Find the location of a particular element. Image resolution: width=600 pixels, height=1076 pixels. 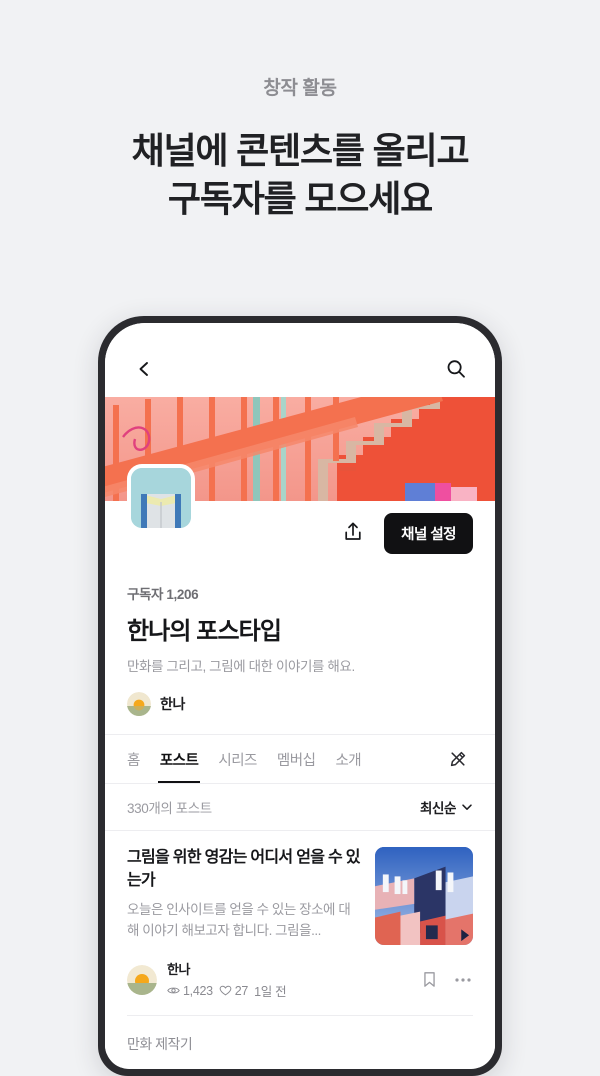

channel-description: 만화를 그리고, 그림에 대한 이야기를 해요. is located at coordinates (241, 666).